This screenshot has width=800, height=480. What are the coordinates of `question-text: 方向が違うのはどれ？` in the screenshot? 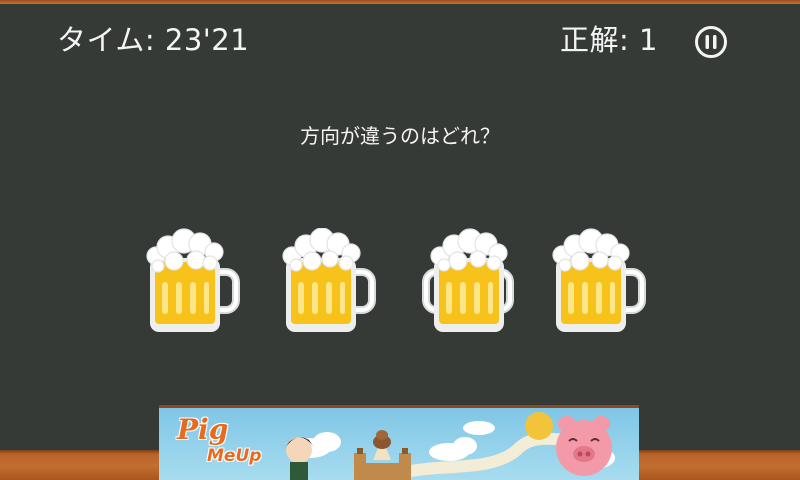 It's located at (400, 136).